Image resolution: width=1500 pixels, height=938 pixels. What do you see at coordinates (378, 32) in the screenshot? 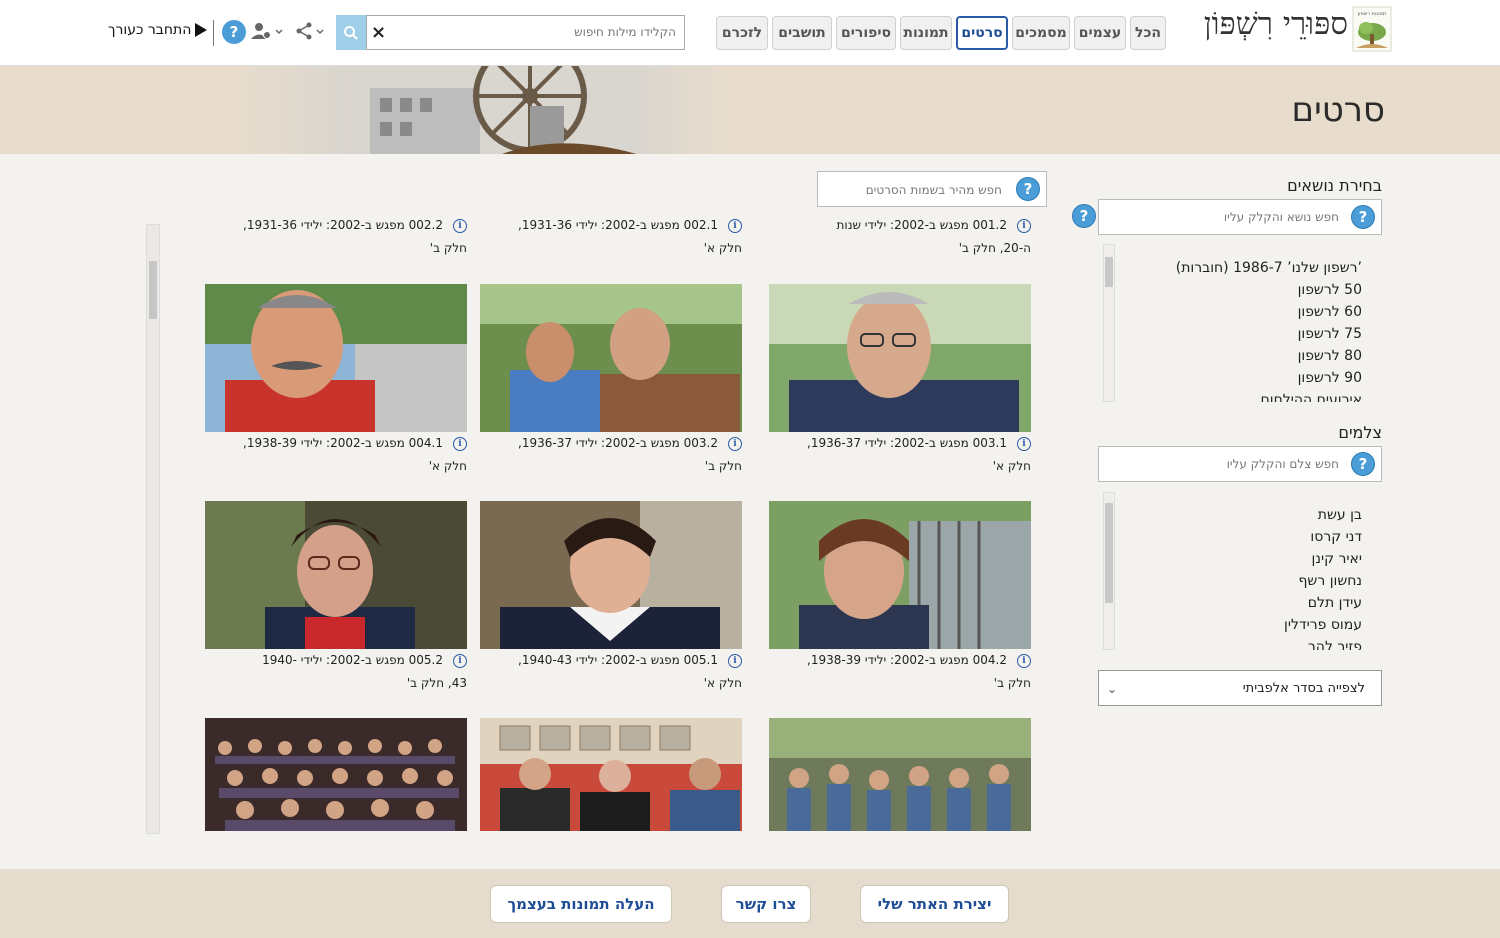
I see `clear-search-icon: ×` at bounding box center [378, 32].